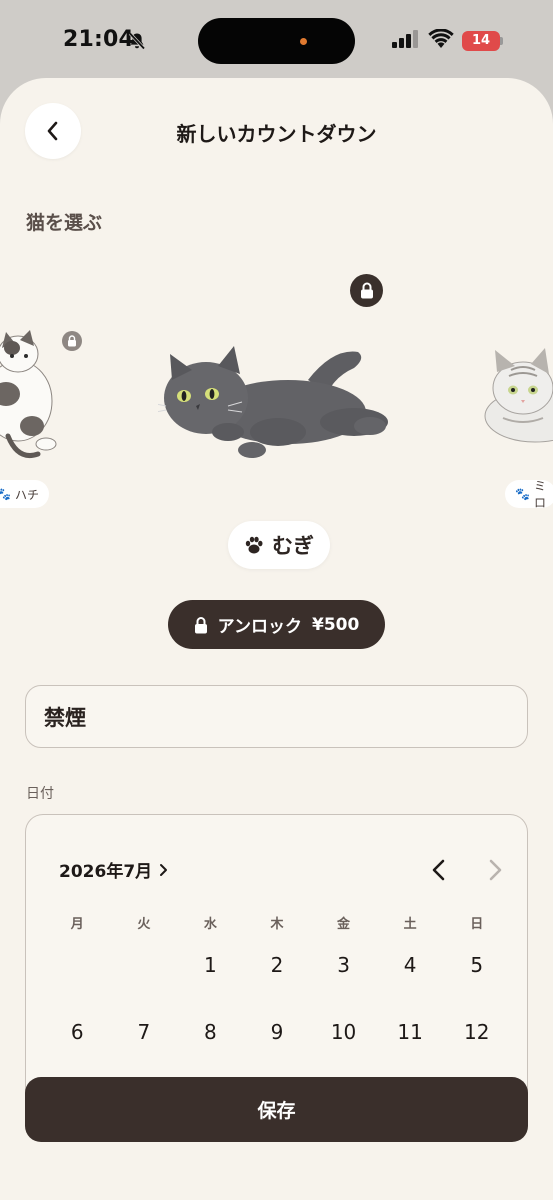  What do you see at coordinates (144, 924) in the screenshot?
I see `weekday-label: 火` at bounding box center [144, 924].